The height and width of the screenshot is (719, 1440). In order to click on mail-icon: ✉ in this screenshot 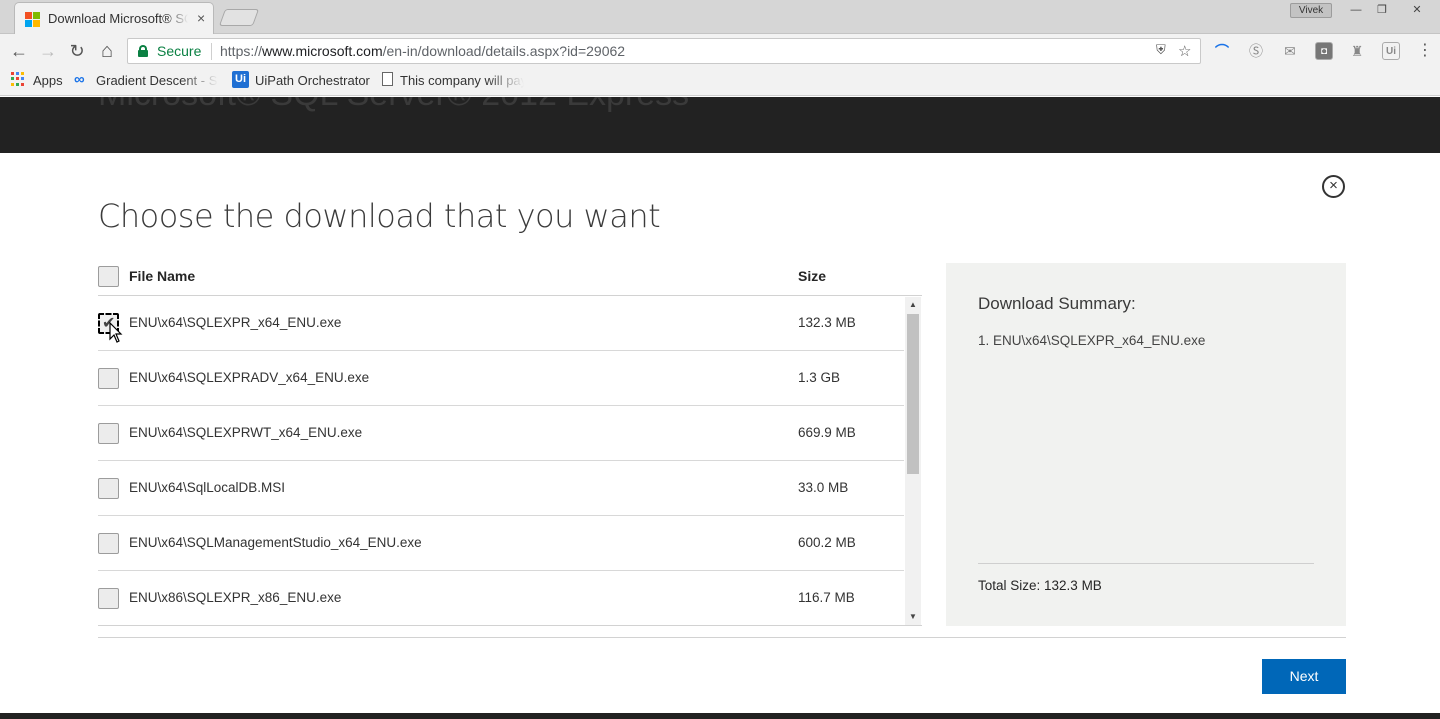, I will do `click(1290, 51)`.